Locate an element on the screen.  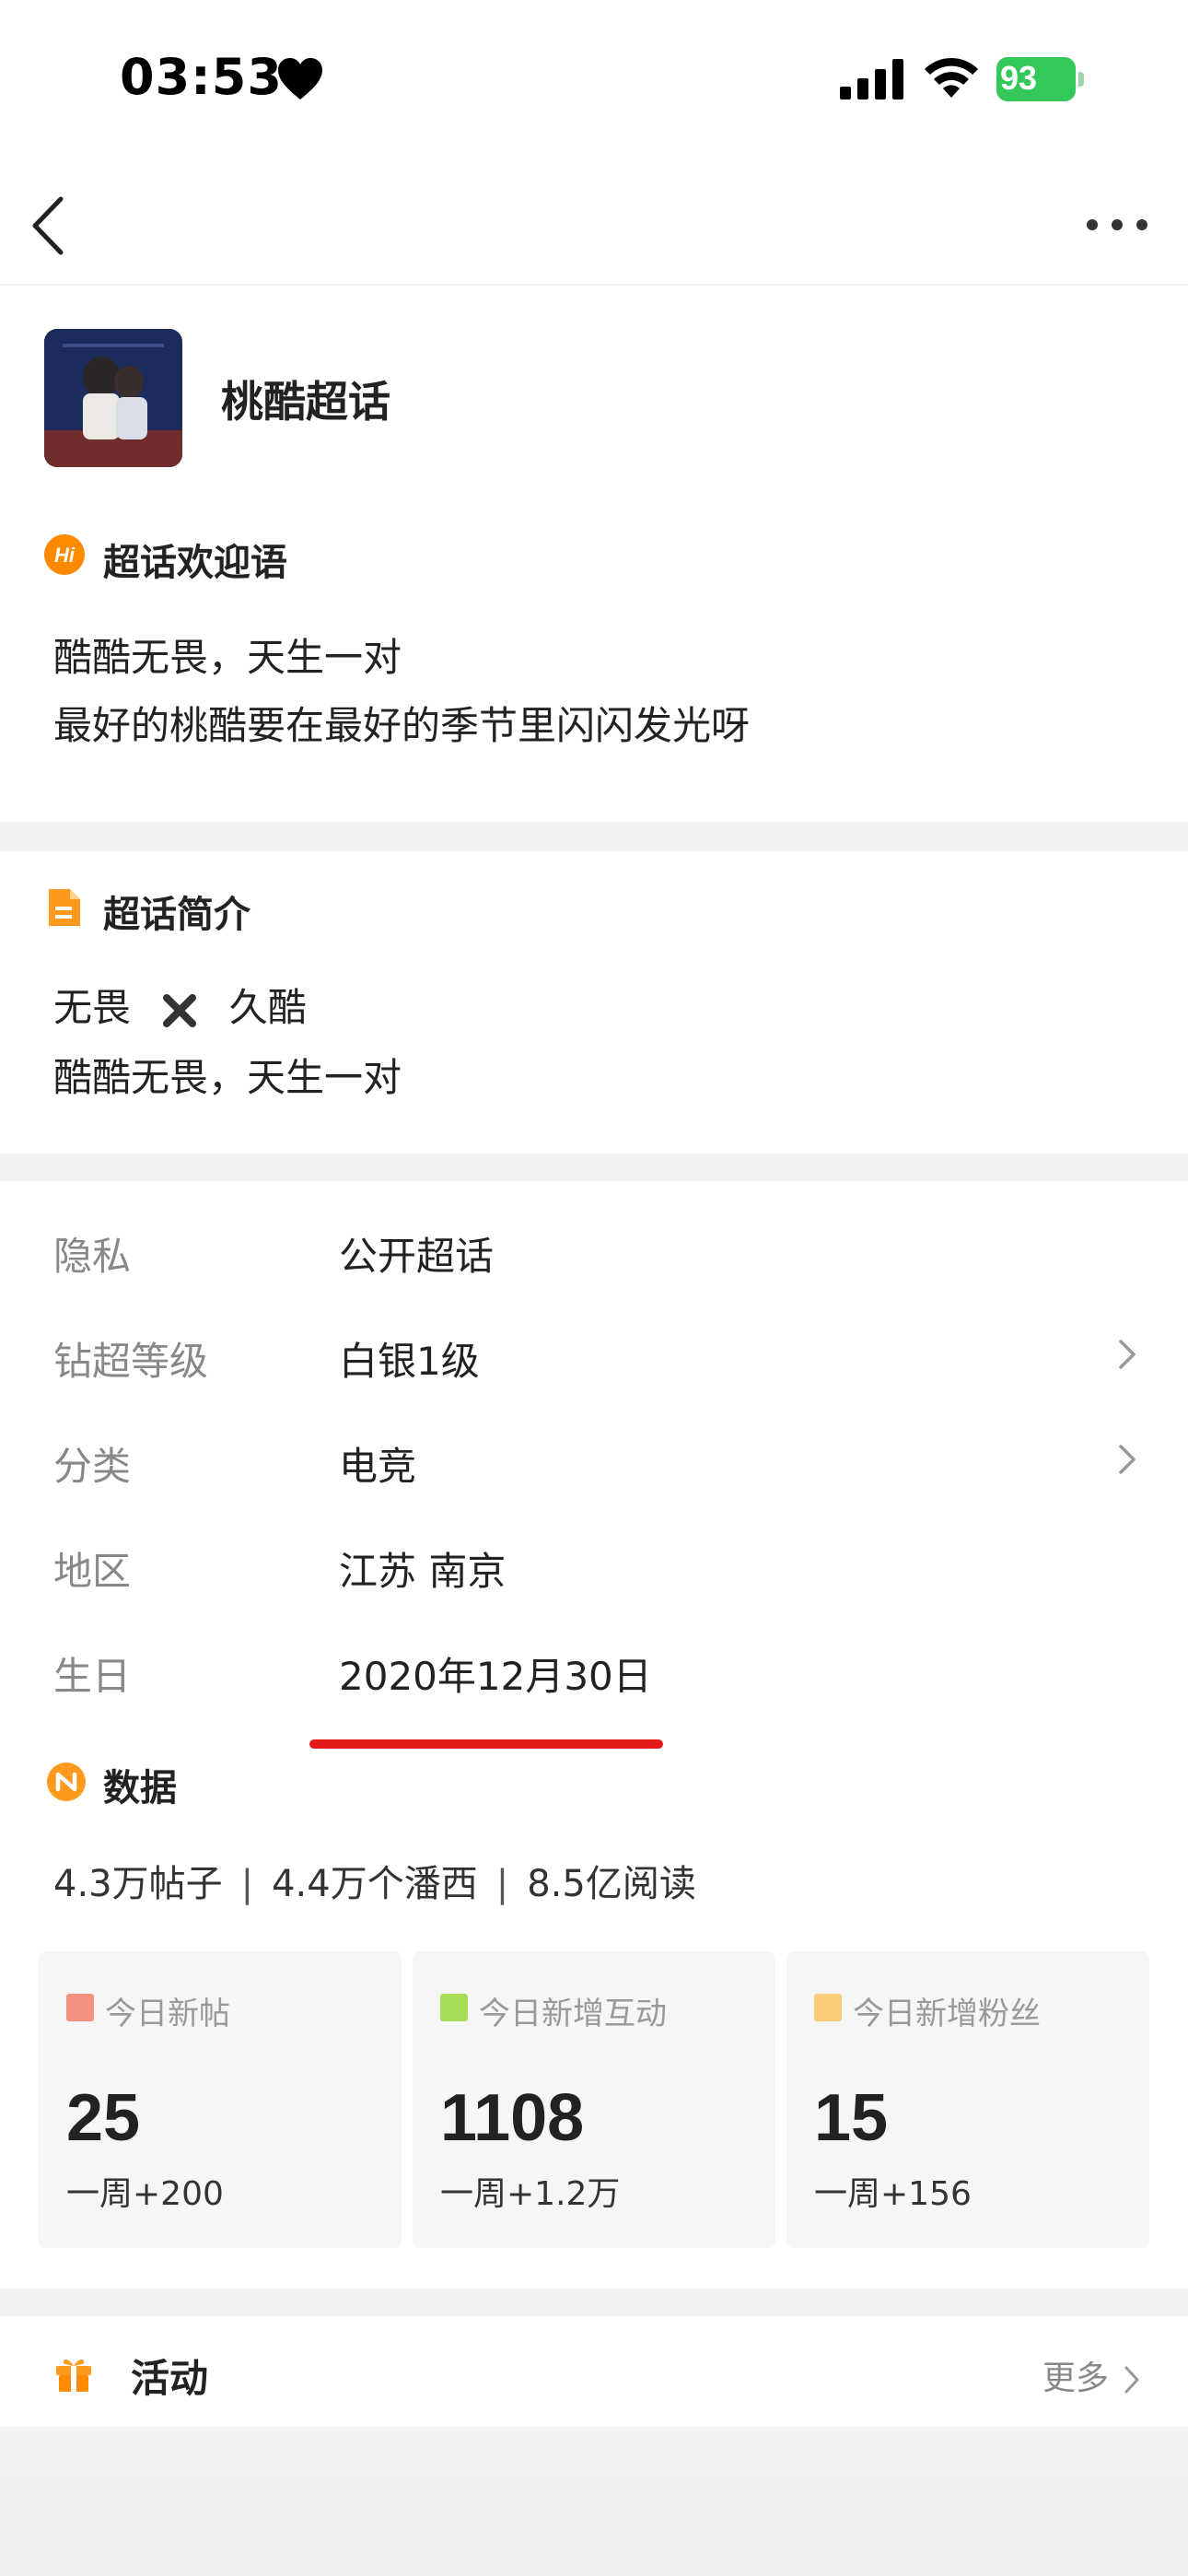
region-label: 地区 is located at coordinates (92, 1571).